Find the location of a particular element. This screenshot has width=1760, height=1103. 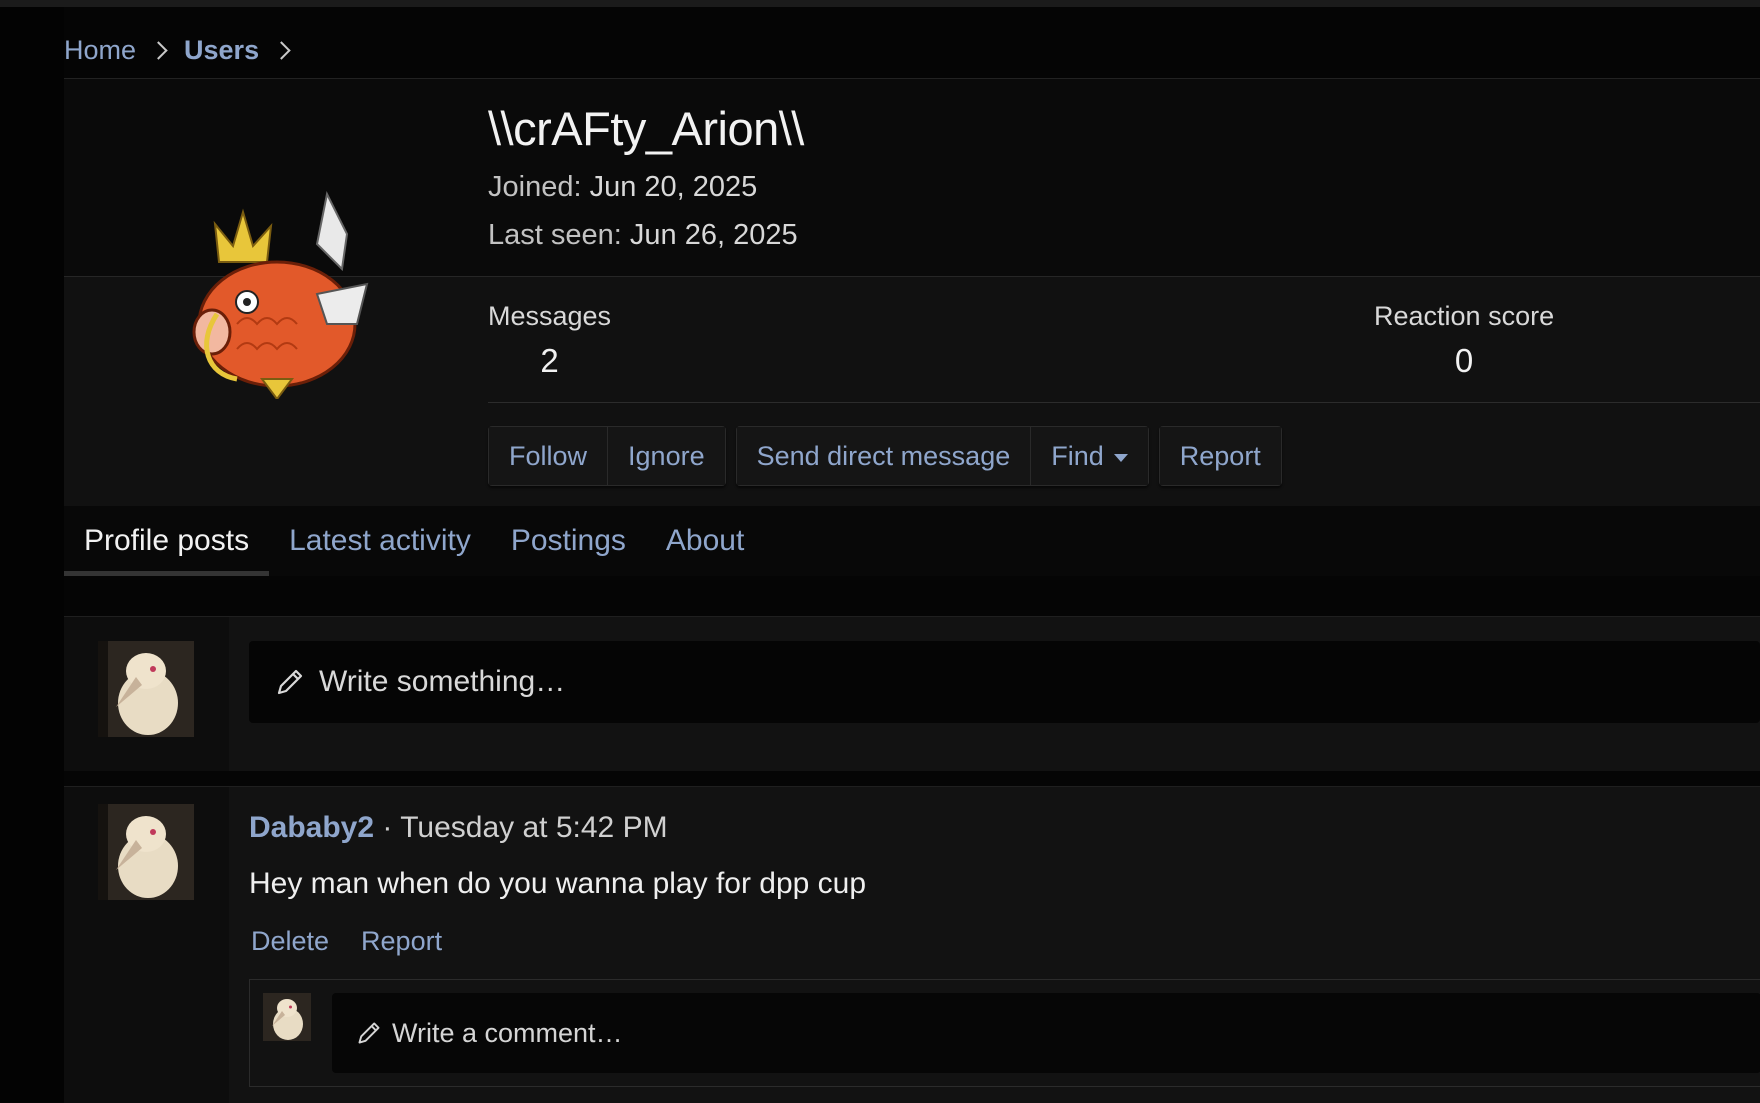

post-actions: Delete Report is located at coordinates (346, 941).